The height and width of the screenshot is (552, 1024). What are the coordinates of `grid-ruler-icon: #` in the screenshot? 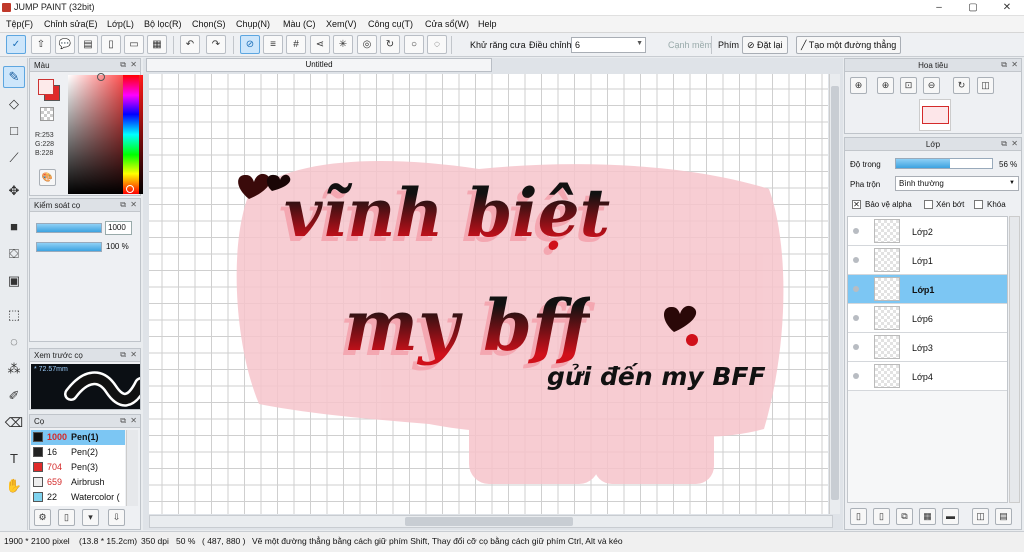 It's located at (296, 44).